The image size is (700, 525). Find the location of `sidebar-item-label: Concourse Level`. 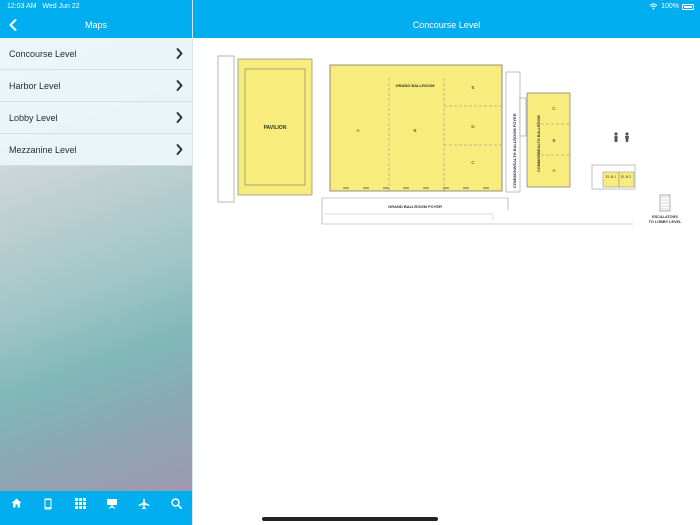

sidebar-item-label: Concourse Level is located at coordinates (43, 54).